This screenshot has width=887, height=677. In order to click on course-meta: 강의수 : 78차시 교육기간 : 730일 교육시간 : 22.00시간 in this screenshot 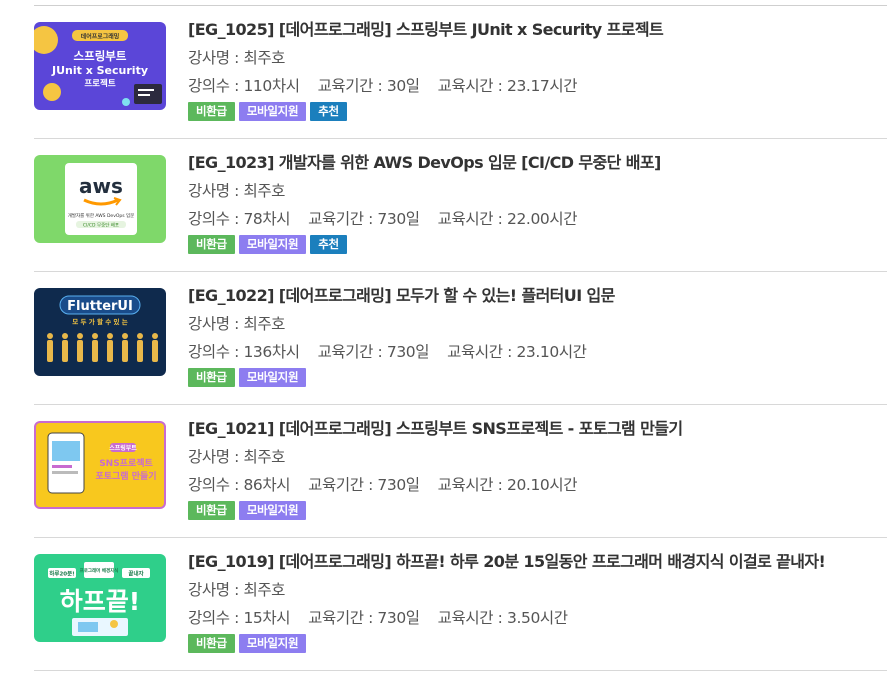, I will do `click(537, 219)`.